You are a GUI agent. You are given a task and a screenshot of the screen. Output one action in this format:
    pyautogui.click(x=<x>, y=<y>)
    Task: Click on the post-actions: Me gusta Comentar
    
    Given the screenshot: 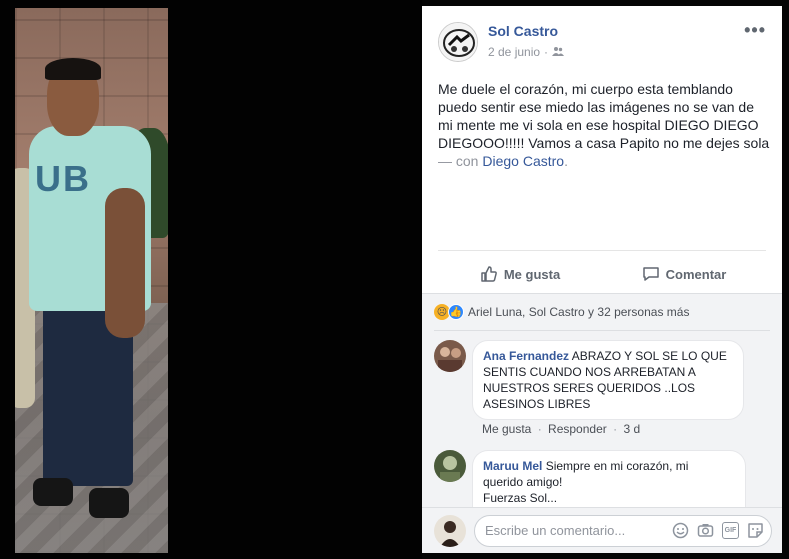 What is the action you would take?
    pyautogui.click(x=602, y=274)
    